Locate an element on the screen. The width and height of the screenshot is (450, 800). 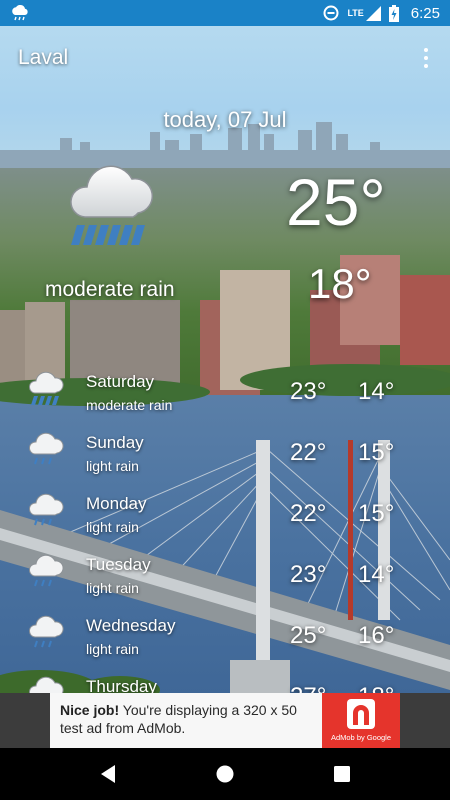
recents-button is located at coordinates (342, 774).